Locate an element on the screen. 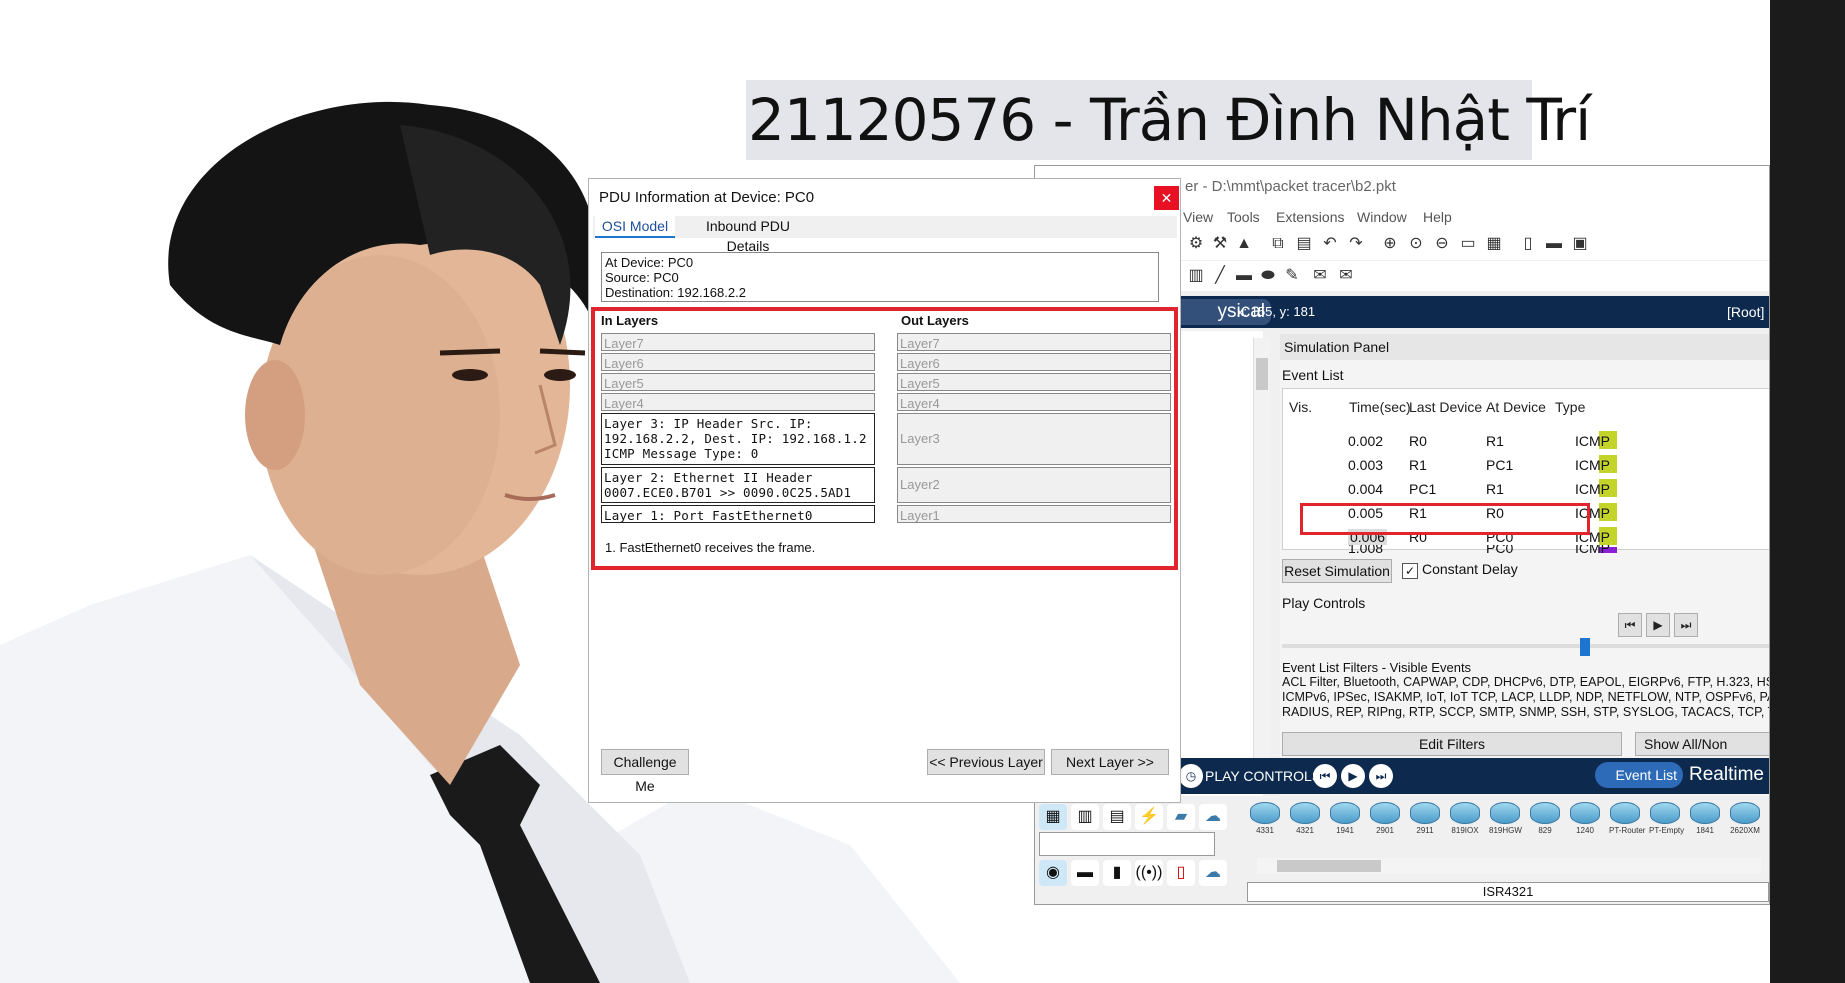 The height and width of the screenshot is (983, 1845). device-search-box is located at coordinates (1127, 844).